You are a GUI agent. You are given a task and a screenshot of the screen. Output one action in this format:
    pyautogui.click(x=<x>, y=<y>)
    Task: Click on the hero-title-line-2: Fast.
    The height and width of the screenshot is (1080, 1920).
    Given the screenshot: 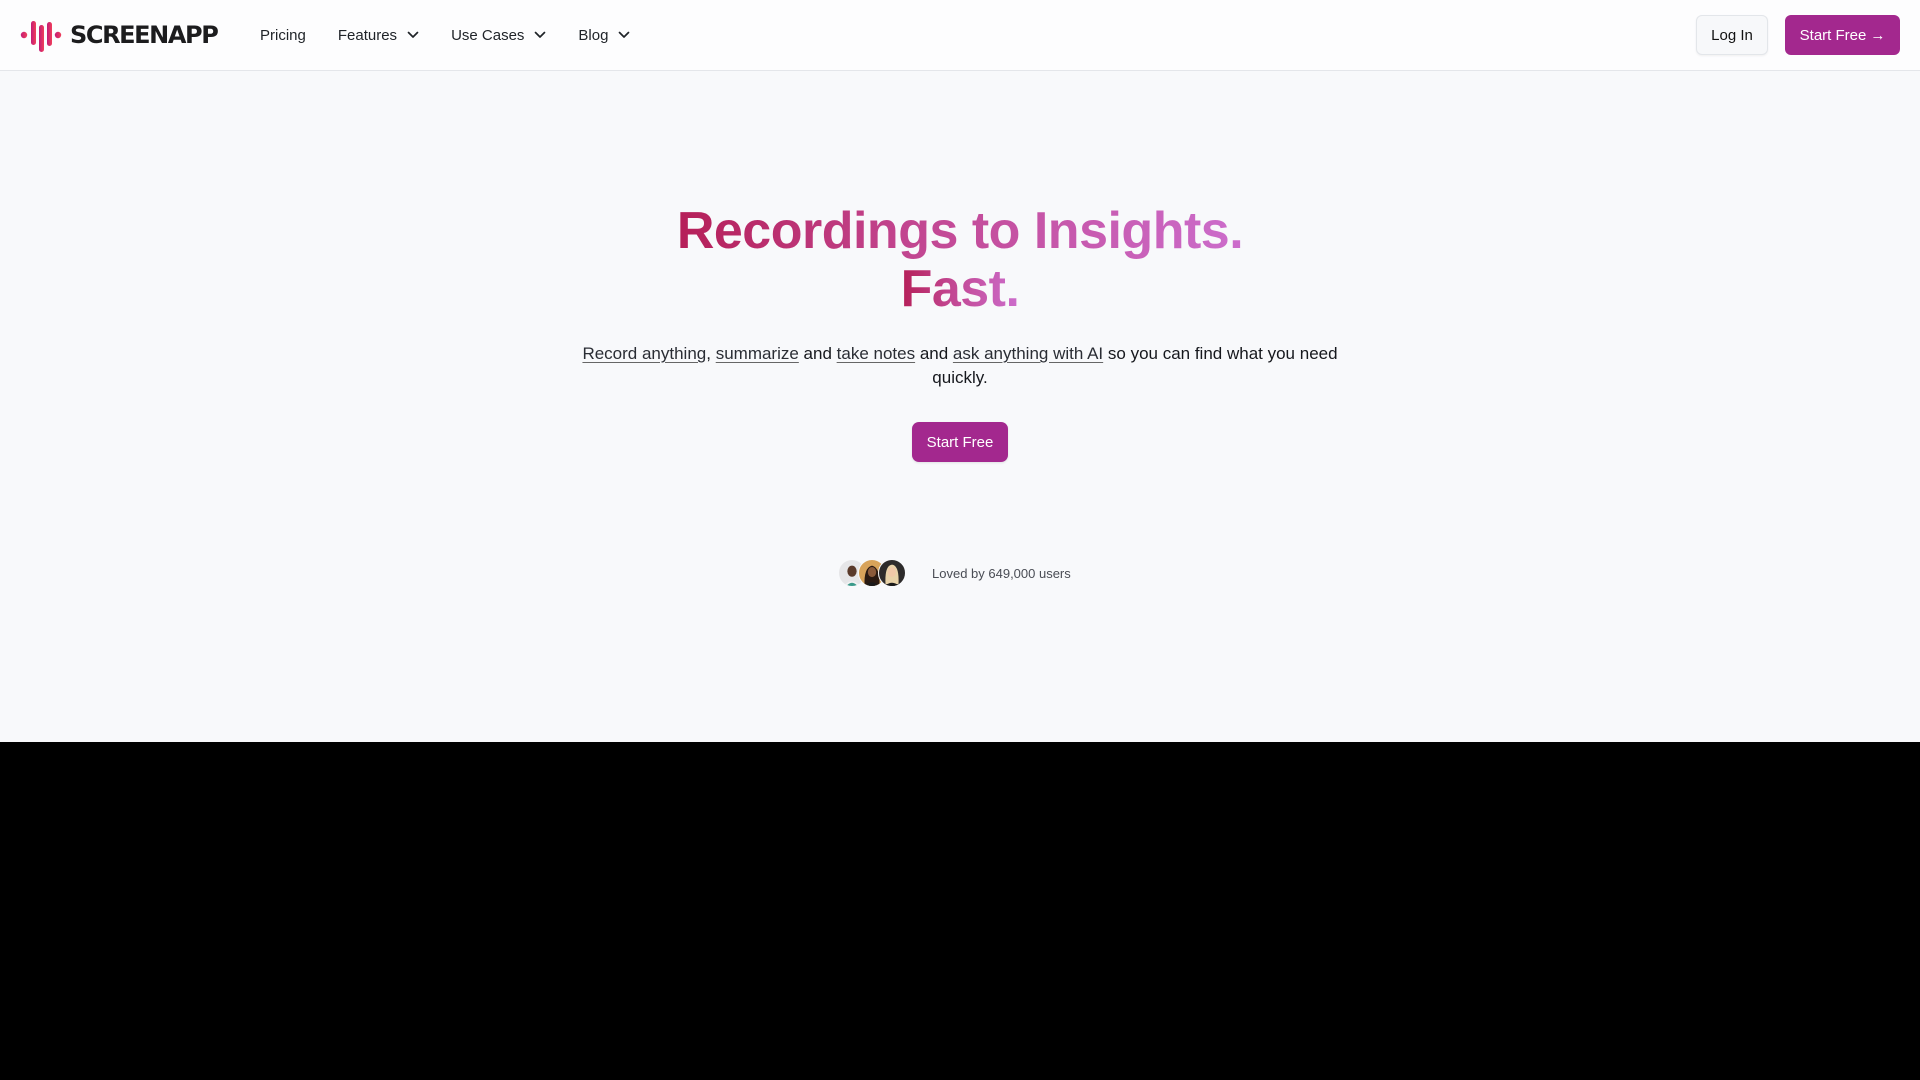 What is the action you would take?
    pyautogui.click(x=960, y=289)
    